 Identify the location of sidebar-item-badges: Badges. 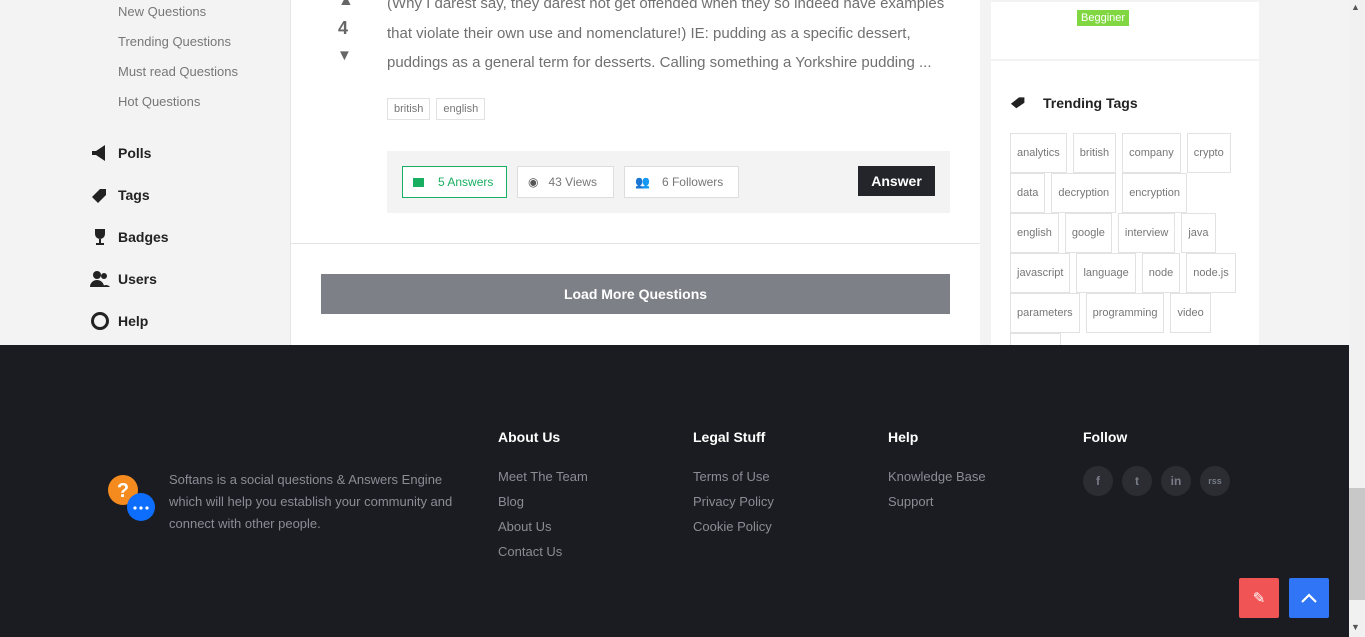
(129, 237).